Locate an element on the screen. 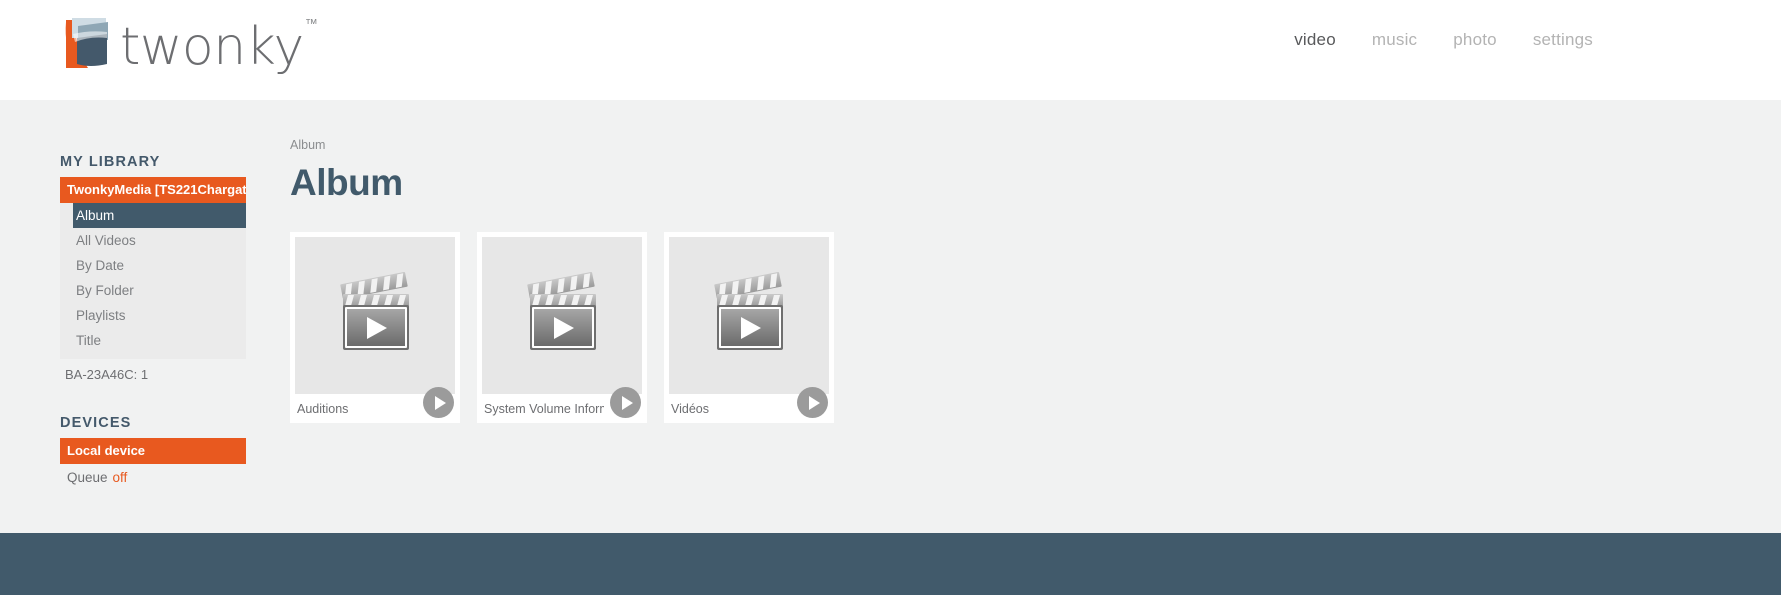 Image resolution: width=1781 pixels, height=595 pixels. album-card-label: Auditions is located at coordinates (323, 408).